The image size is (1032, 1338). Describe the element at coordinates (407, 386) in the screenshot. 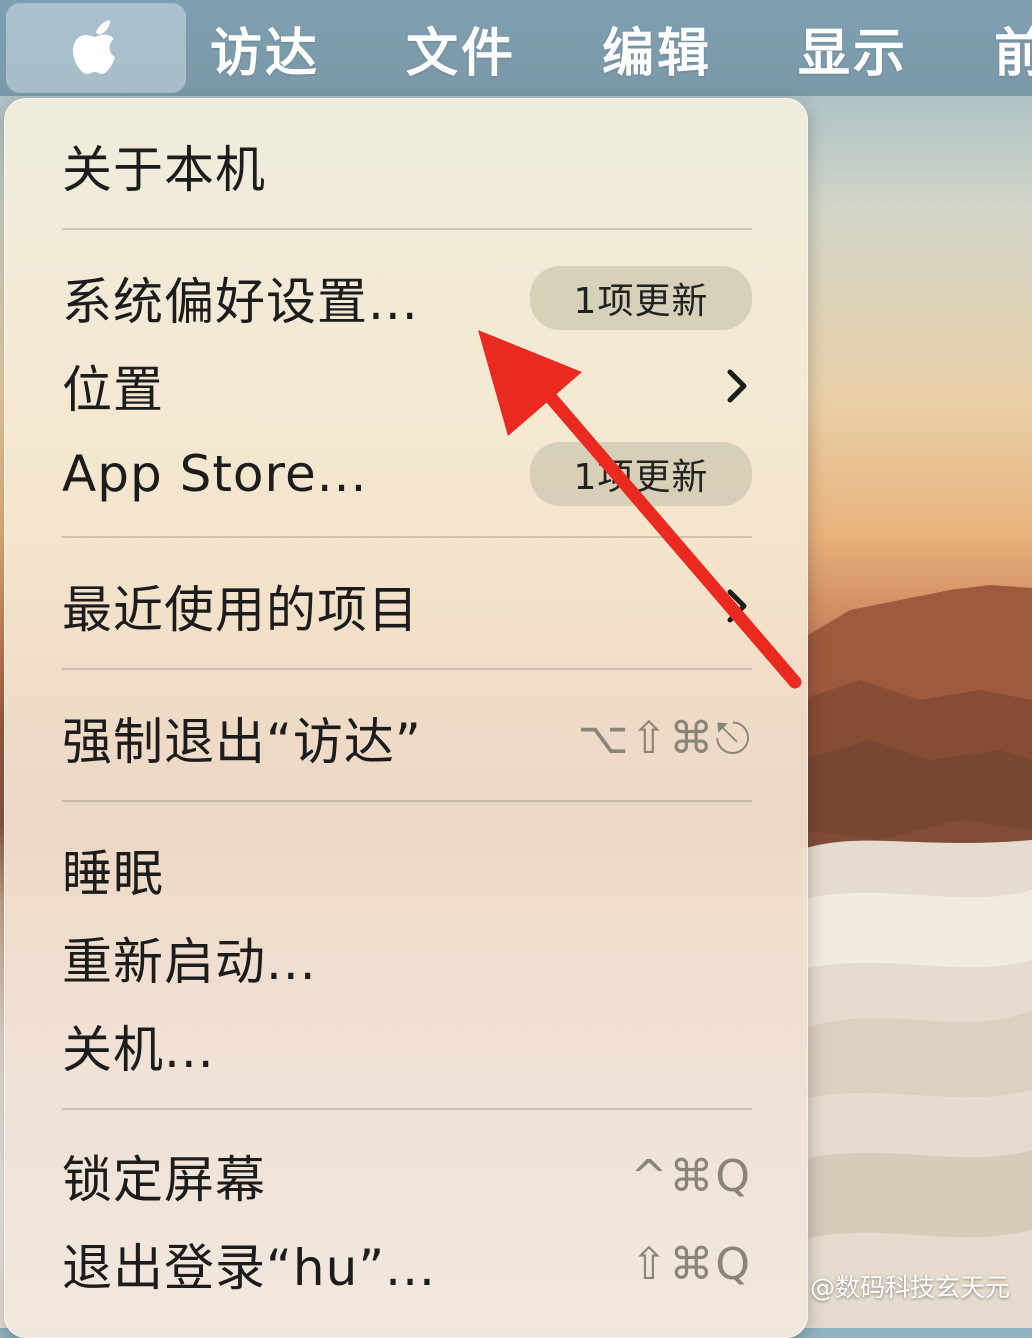

I see `menu-item-location: 位置` at that location.